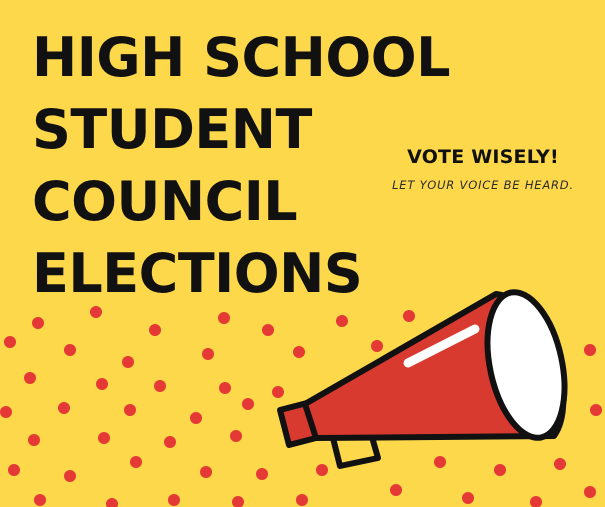  What do you see at coordinates (197, 273) in the screenshot?
I see `headline-line-4: ELECTIONS` at bounding box center [197, 273].